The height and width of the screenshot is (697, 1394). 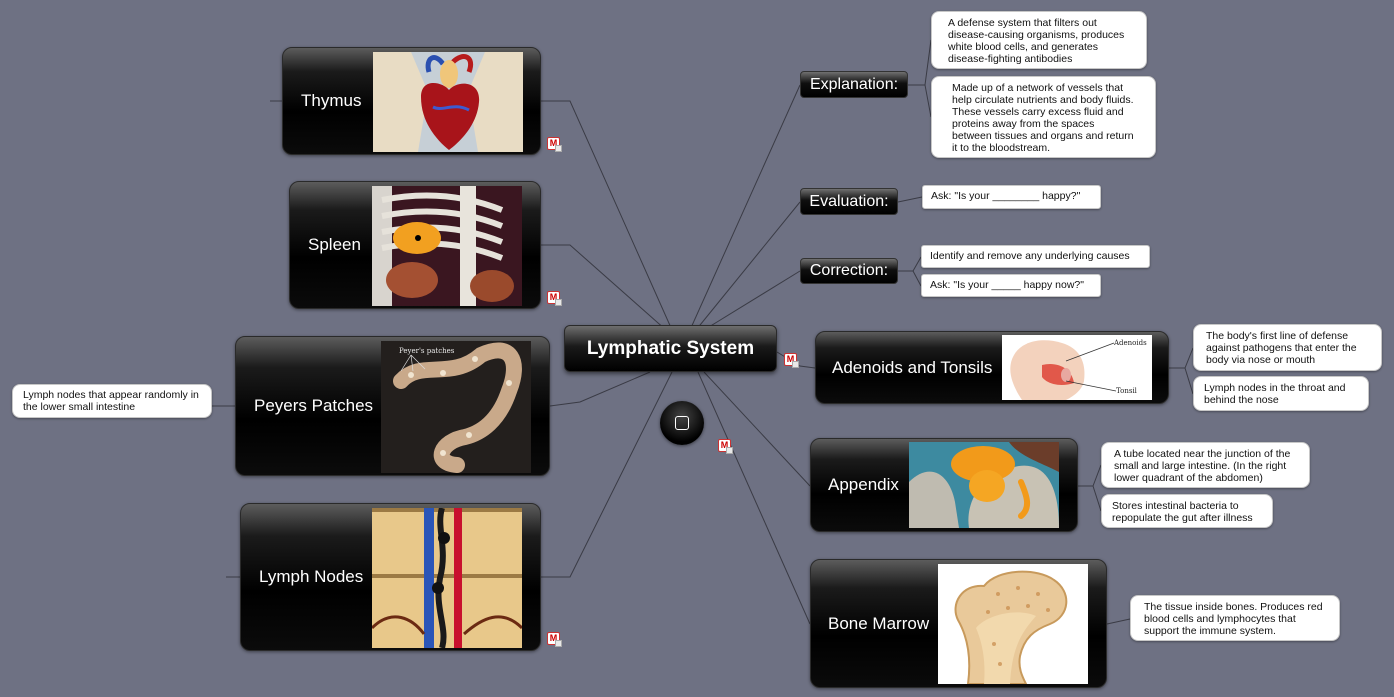 What do you see at coordinates (456, 407) in the screenshot?
I see `peyers-patches-image: Peyer's patches` at bounding box center [456, 407].